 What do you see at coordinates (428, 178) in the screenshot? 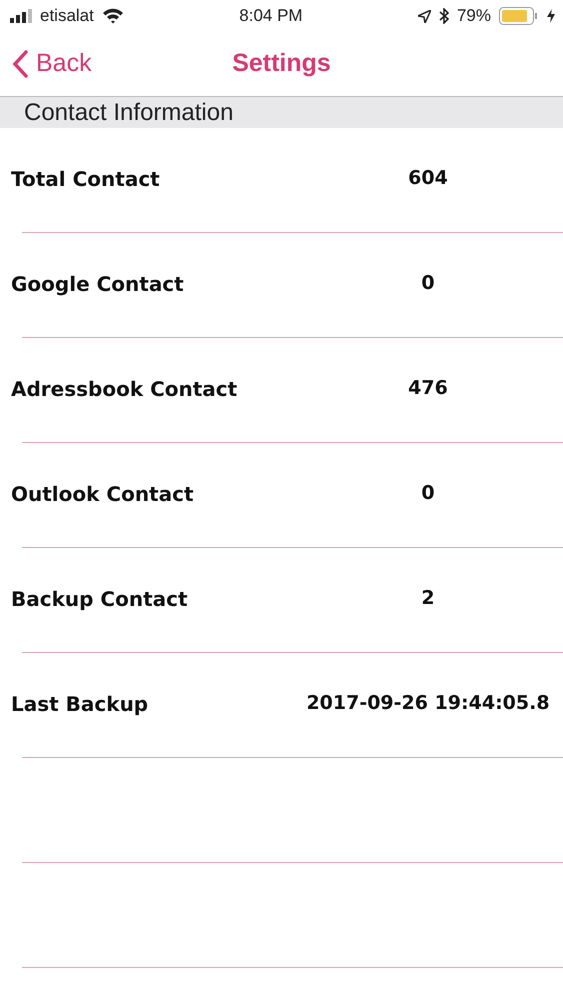
I see `row-value: 604` at bounding box center [428, 178].